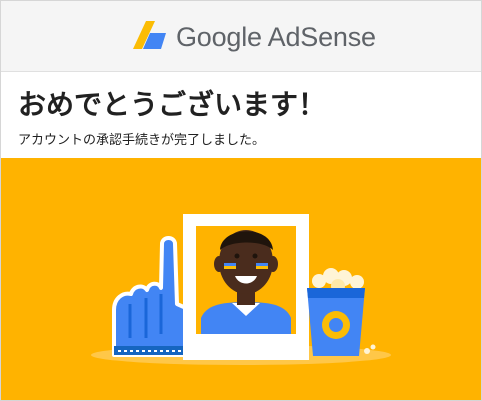 The height and width of the screenshot is (401, 482). Describe the element at coordinates (341, 312) in the screenshot. I see `popcorn-bucket-icon` at that location.